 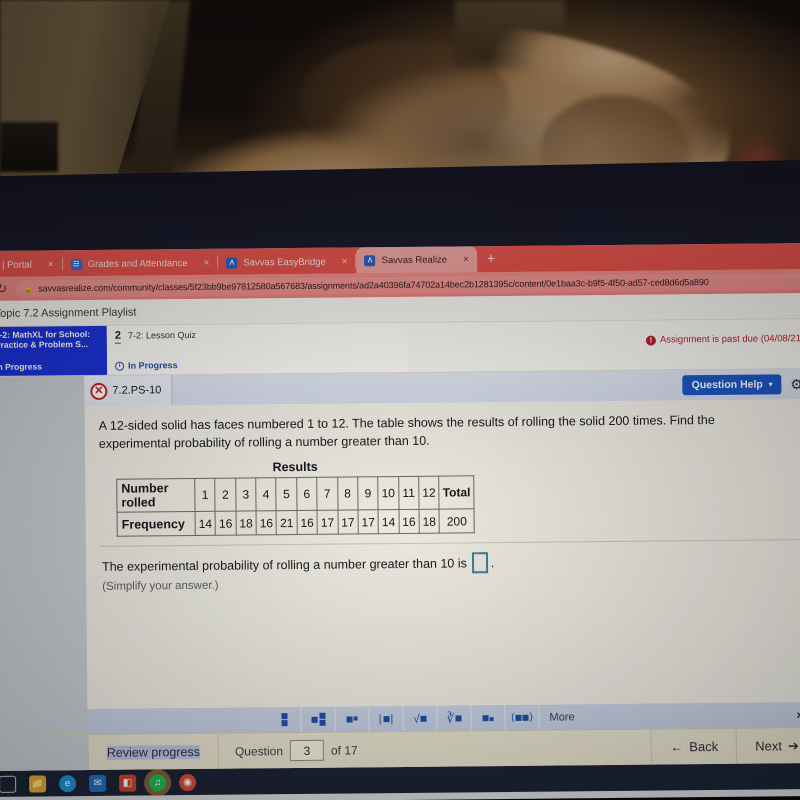 I want to click on tab-title: r | Portal, so click(x=16, y=265).